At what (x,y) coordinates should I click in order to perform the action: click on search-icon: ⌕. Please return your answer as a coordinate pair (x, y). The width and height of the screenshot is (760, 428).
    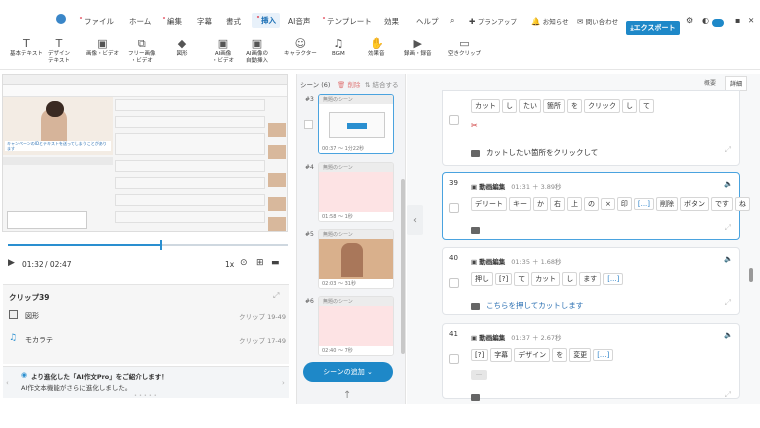
    Looking at the image, I should click on (452, 21).